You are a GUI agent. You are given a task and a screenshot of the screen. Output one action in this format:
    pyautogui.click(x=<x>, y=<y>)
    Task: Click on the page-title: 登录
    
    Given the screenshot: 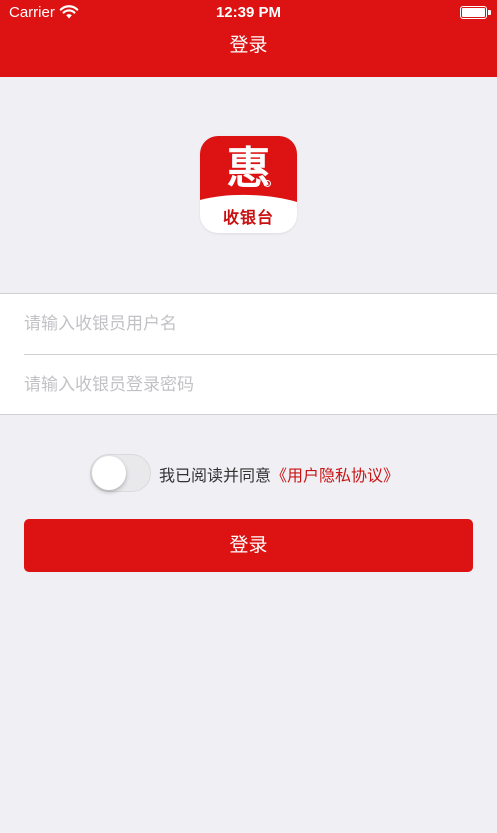 What is the action you would take?
    pyautogui.click(x=248, y=45)
    